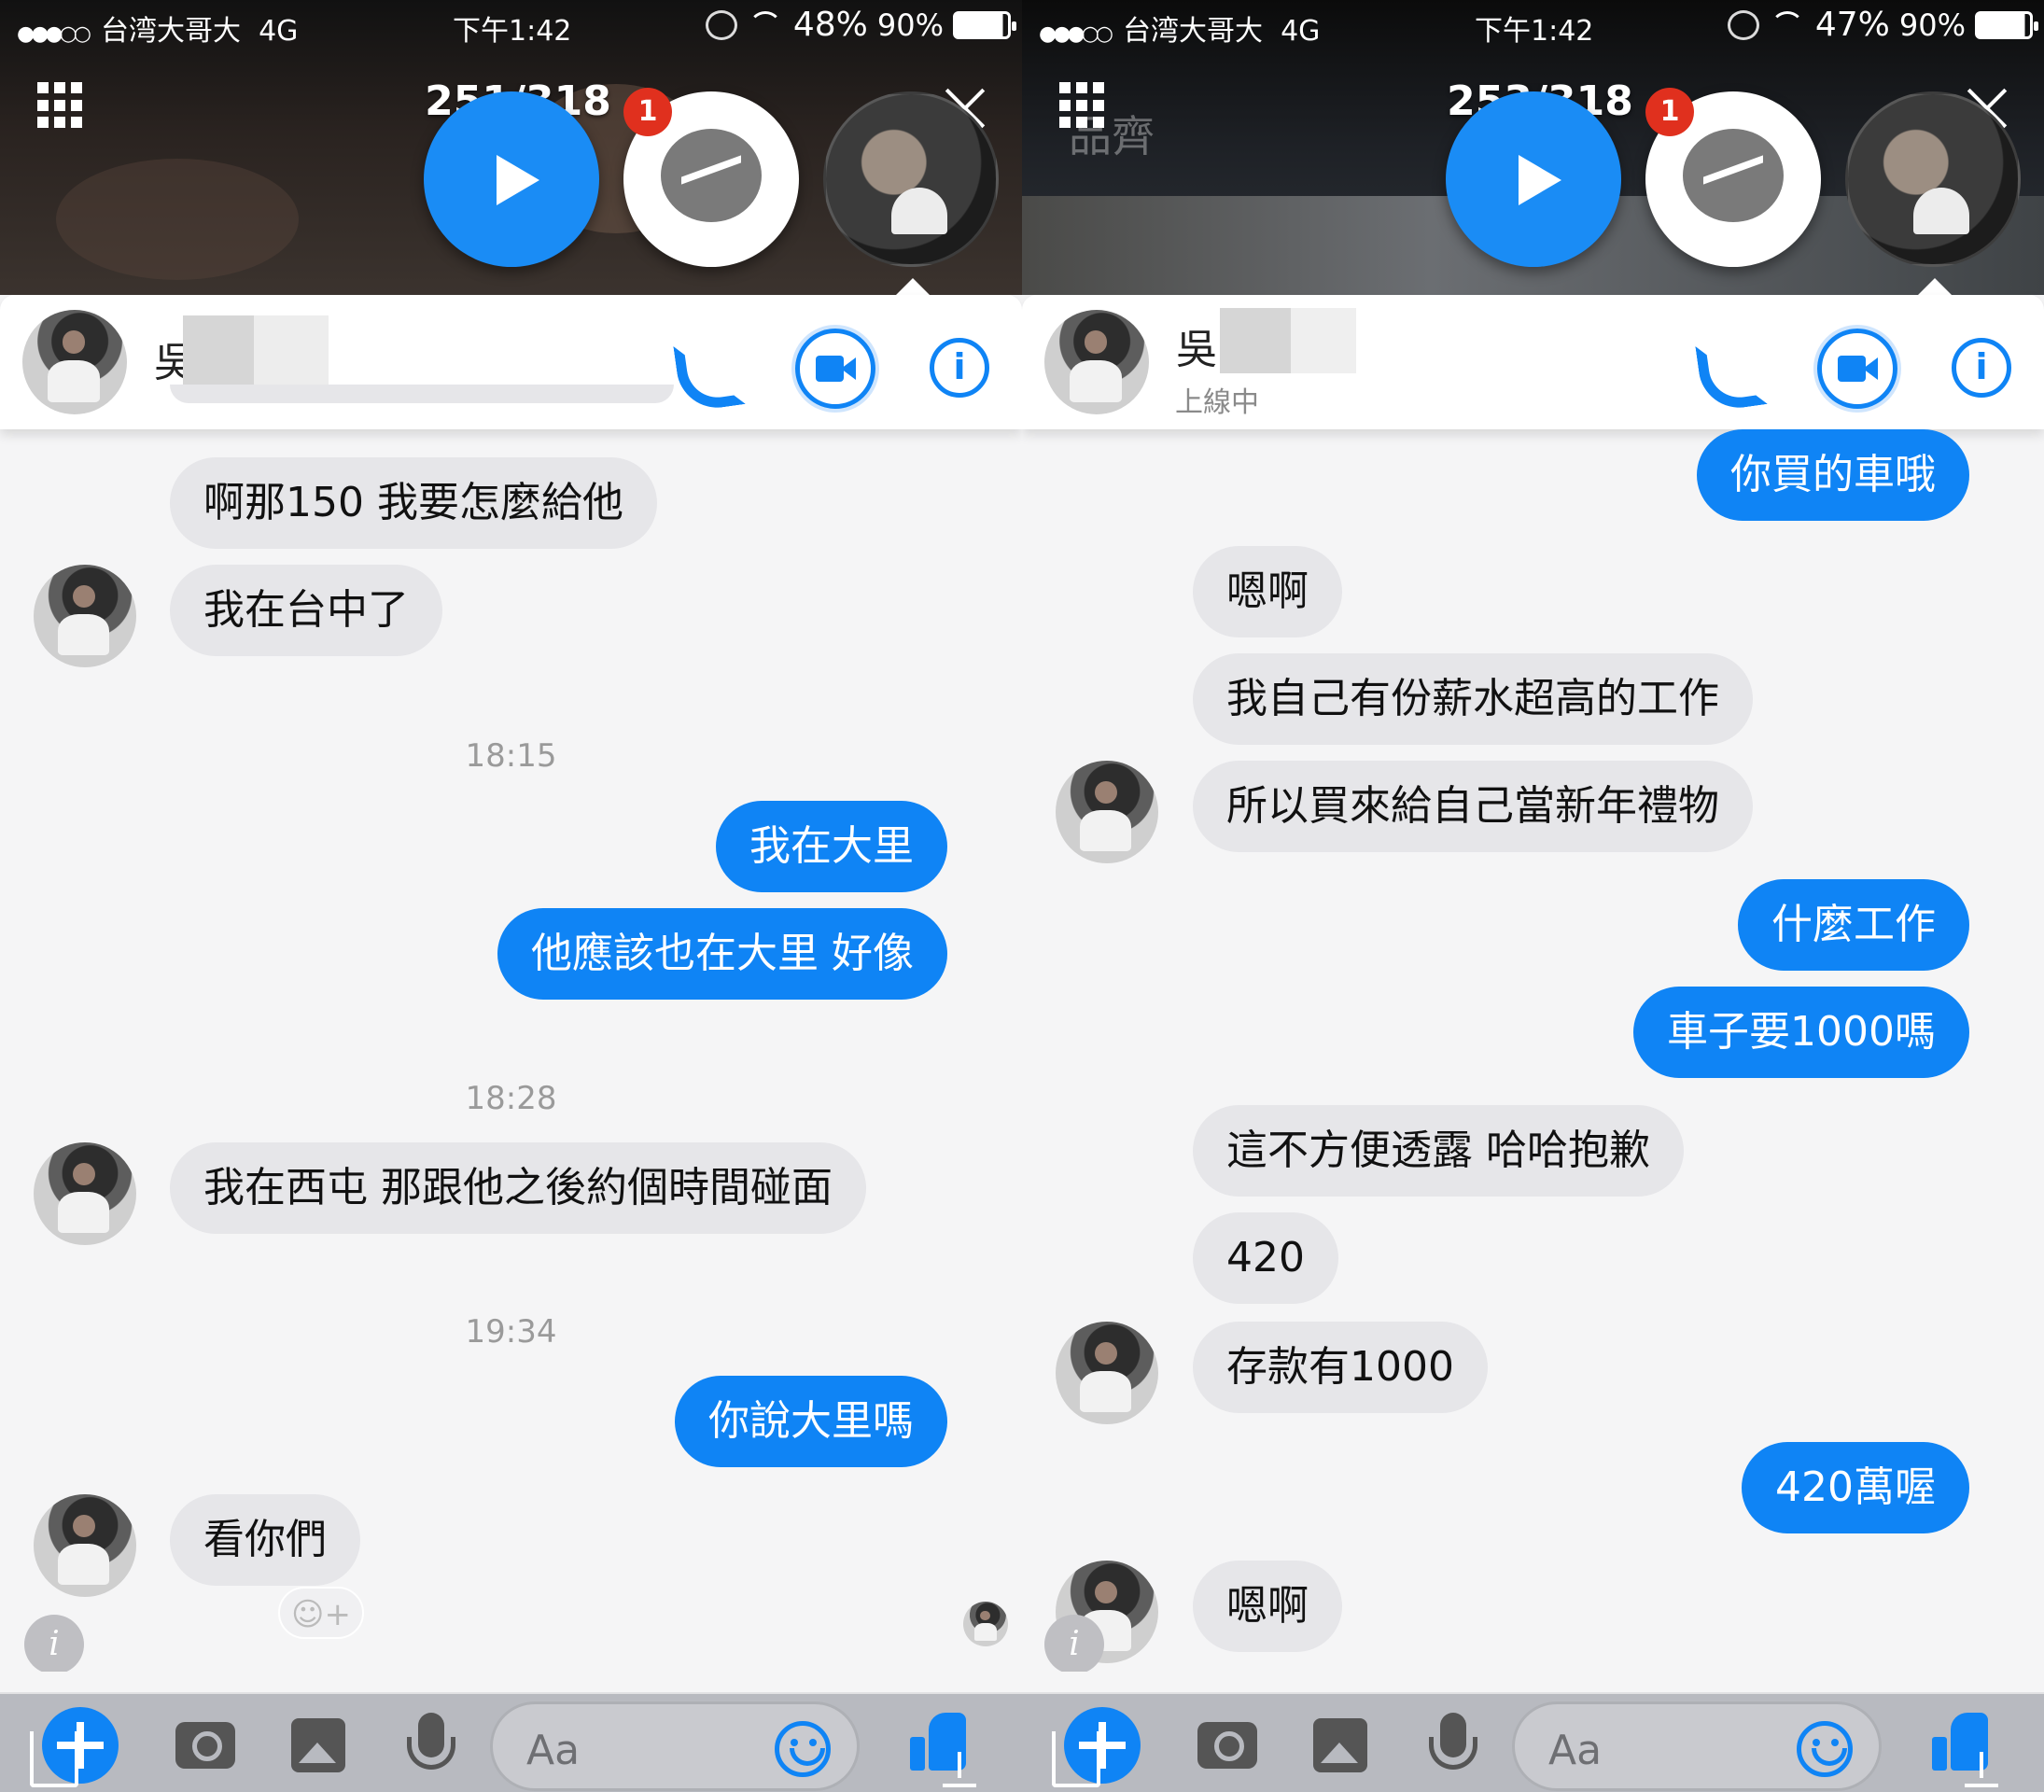 This screenshot has height=1792, width=2044. What do you see at coordinates (511, 756) in the screenshot?
I see `timestamp: 18:15` at bounding box center [511, 756].